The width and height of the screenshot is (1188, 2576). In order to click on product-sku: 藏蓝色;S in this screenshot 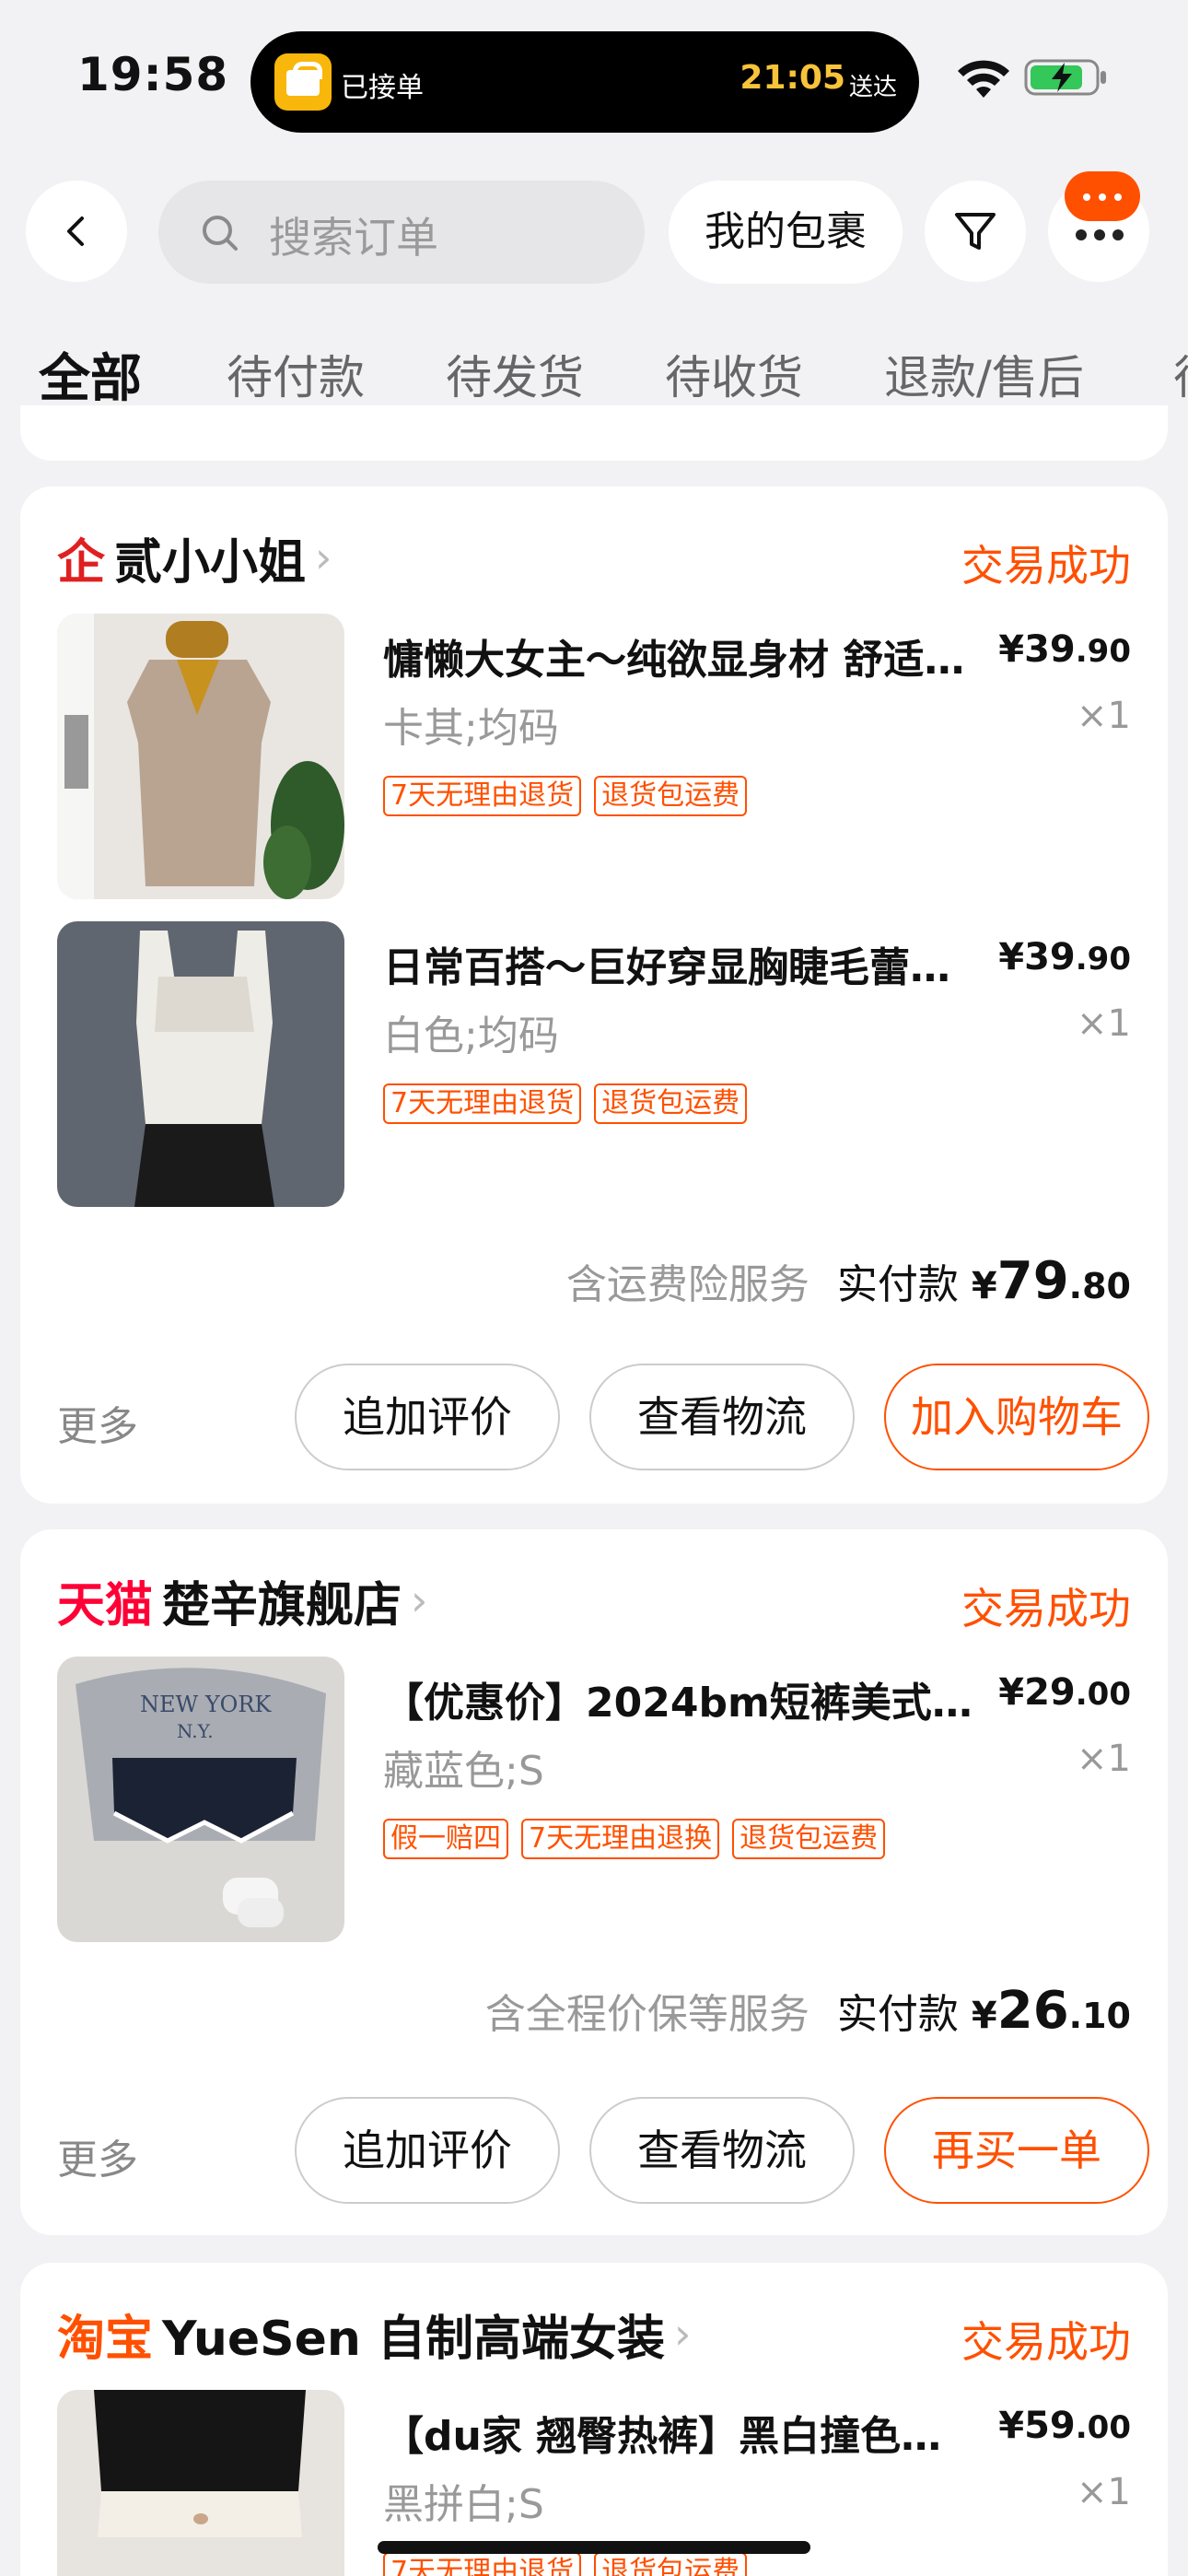, I will do `click(463, 1771)`.